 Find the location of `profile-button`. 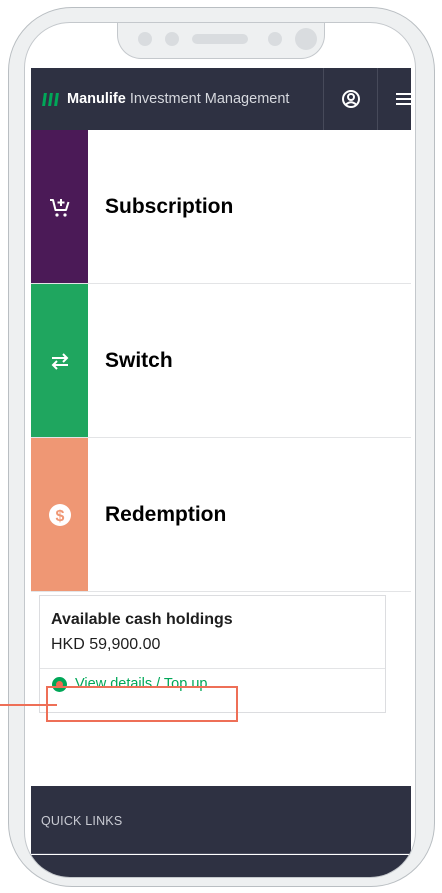

profile-button is located at coordinates (350, 99).